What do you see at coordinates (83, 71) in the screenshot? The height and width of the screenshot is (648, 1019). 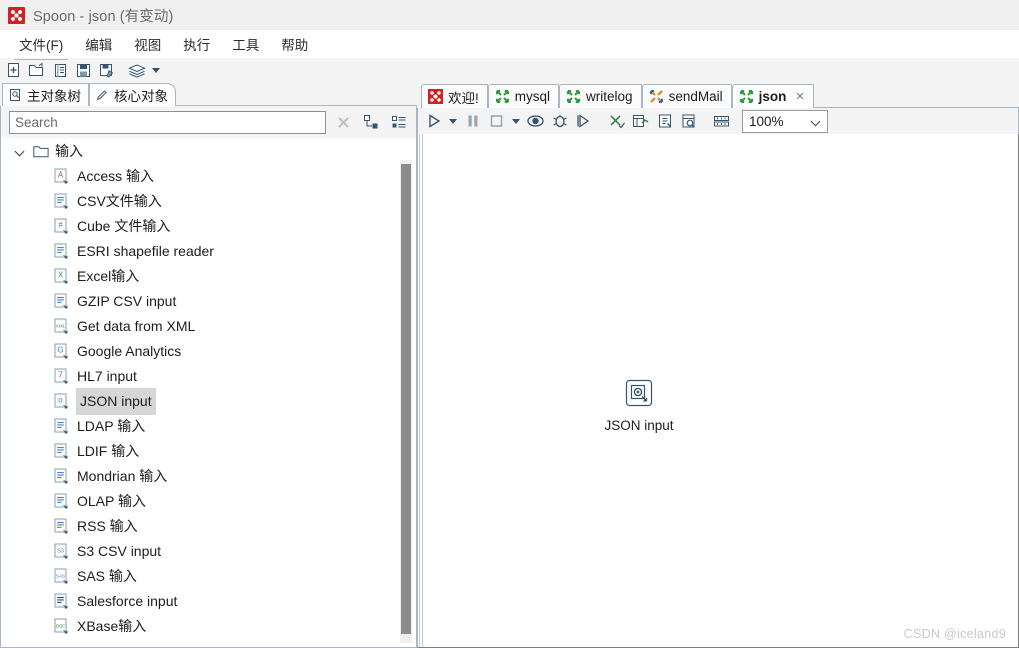 I see `save-icon` at bounding box center [83, 71].